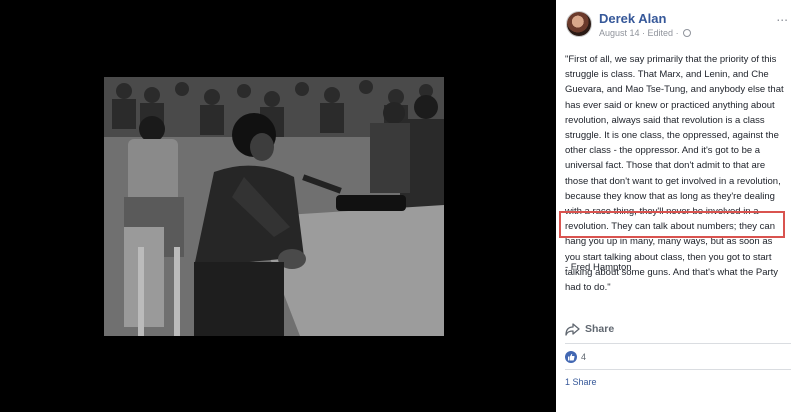 This screenshot has width=800, height=412. I want to click on edited-label: Edited, so click(661, 33).